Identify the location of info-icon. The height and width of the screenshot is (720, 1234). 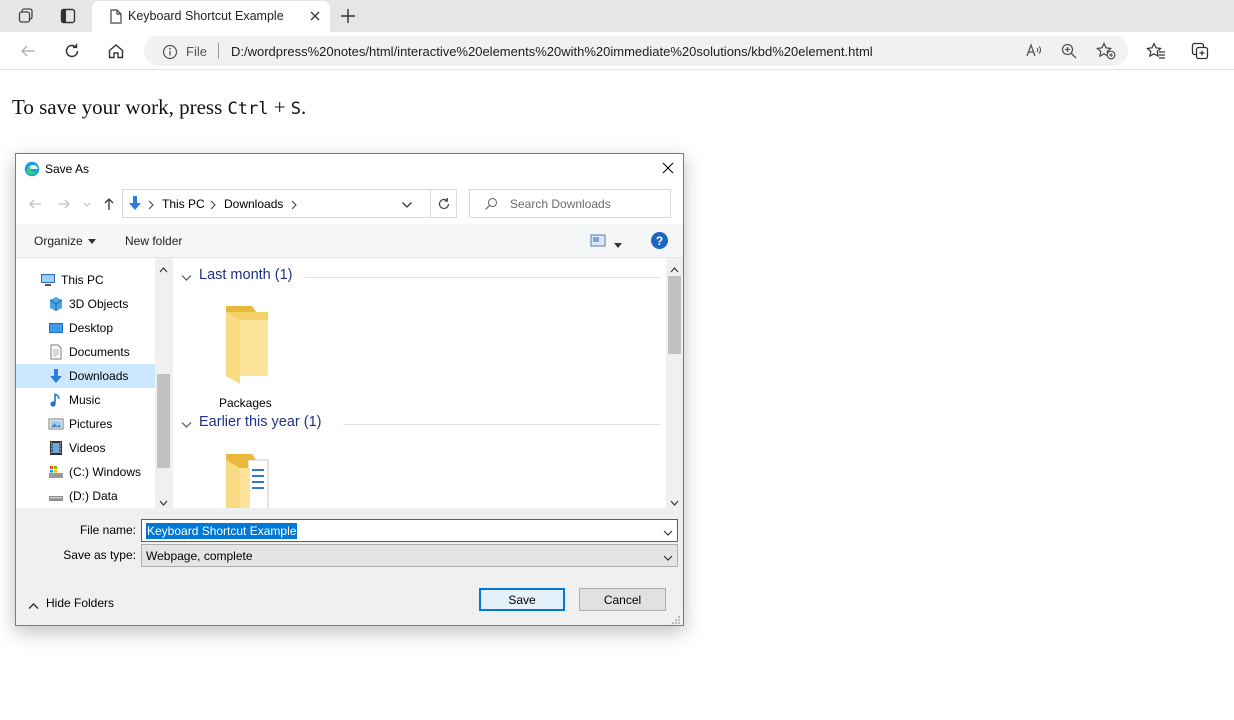
(170, 53).